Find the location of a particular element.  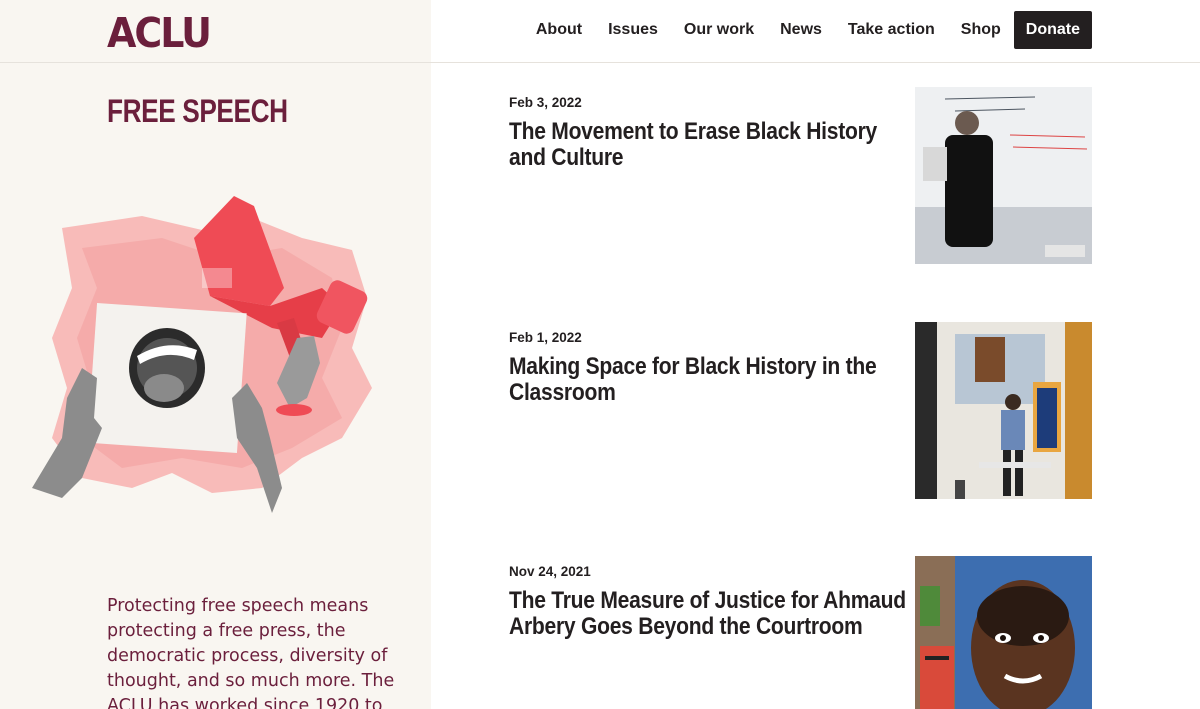

nav-about: About is located at coordinates (559, 30).